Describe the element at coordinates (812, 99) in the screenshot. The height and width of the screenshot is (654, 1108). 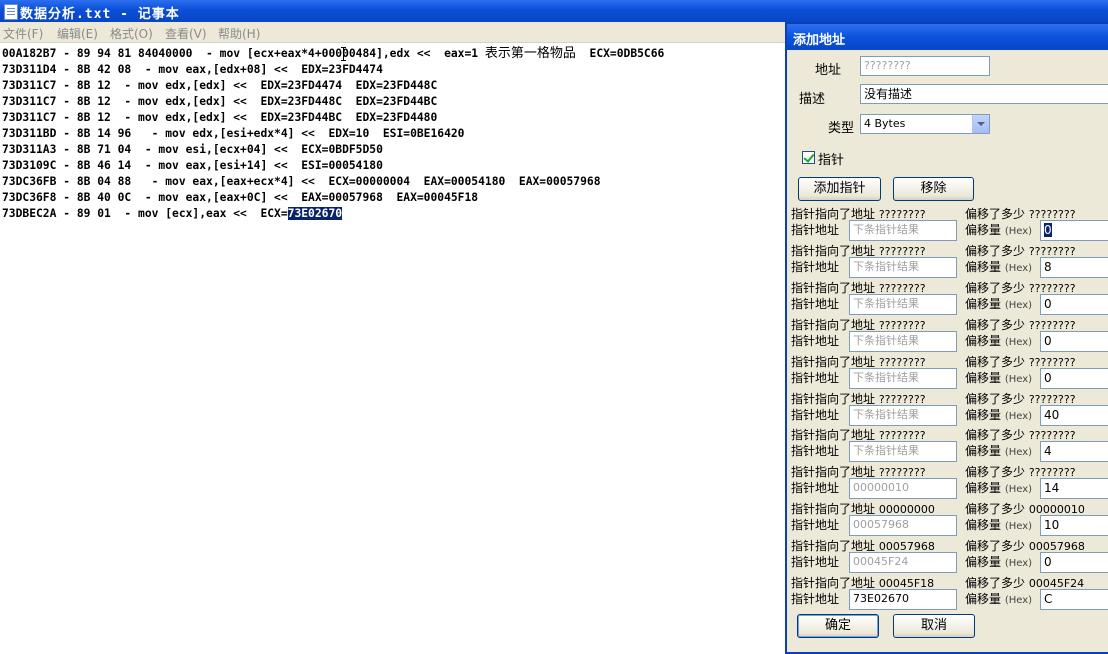
I see `description-label: 描述` at that location.